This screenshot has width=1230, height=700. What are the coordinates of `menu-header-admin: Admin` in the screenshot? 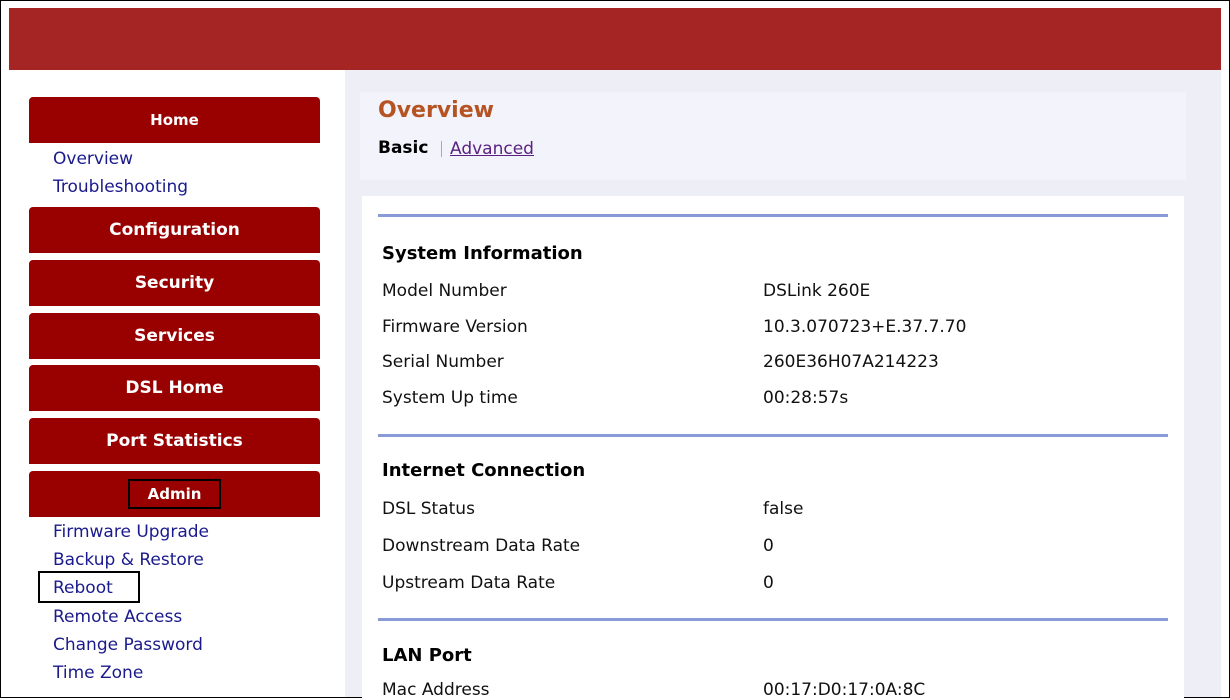 It's located at (174, 494).